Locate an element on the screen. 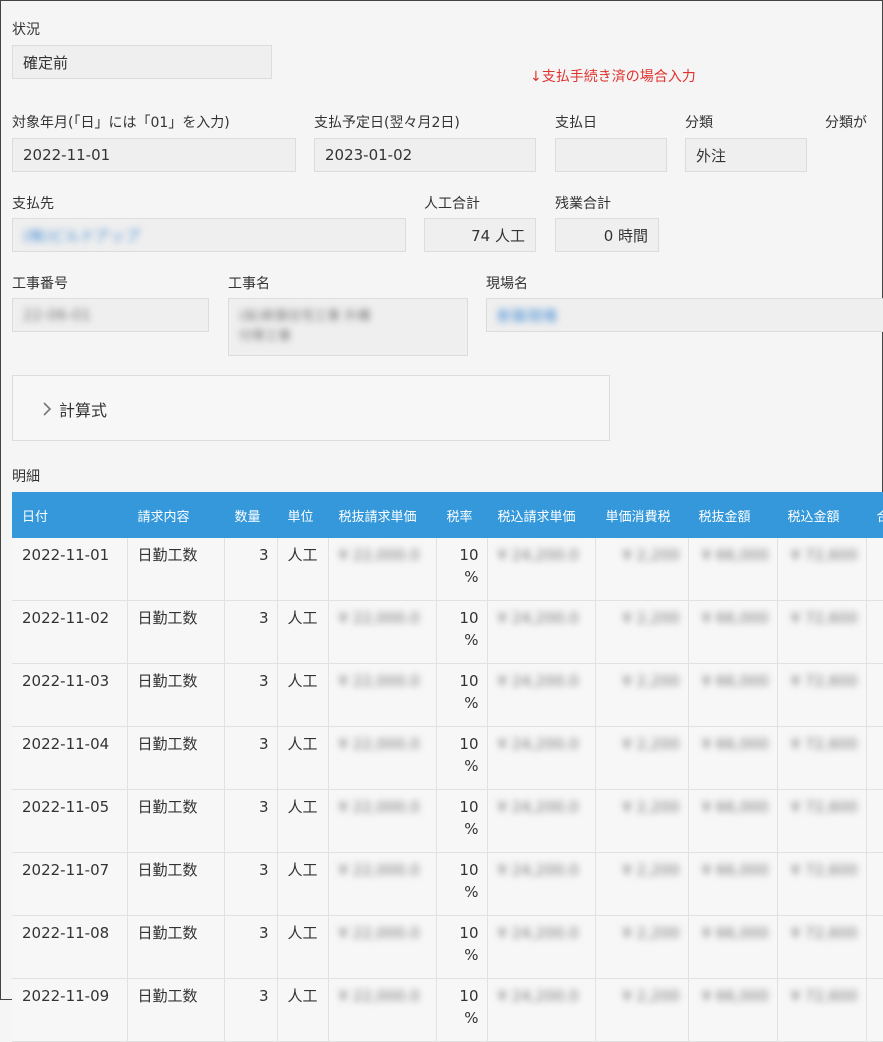 The image size is (883, 1042). formula-accordion: 計算式 is located at coordinates (311, 408).